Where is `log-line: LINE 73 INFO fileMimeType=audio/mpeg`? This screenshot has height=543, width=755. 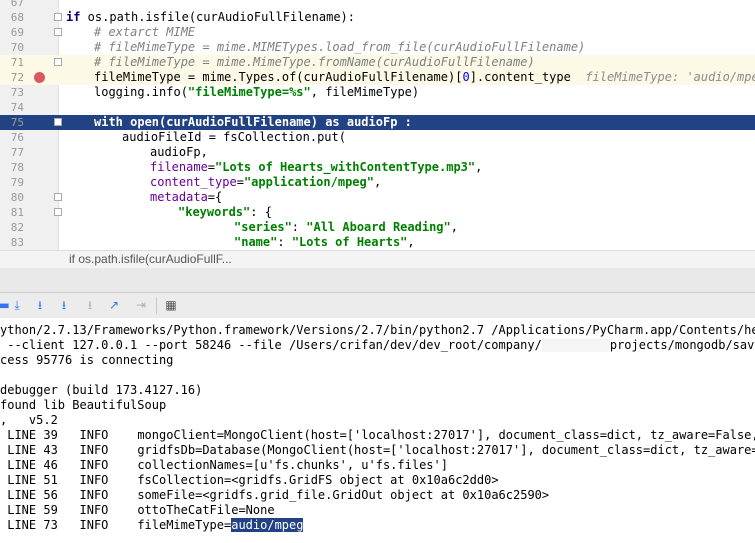 log-line: LINE 73 INFO fileMimeType=audio/mpeg is located at coordinates (155, 525).